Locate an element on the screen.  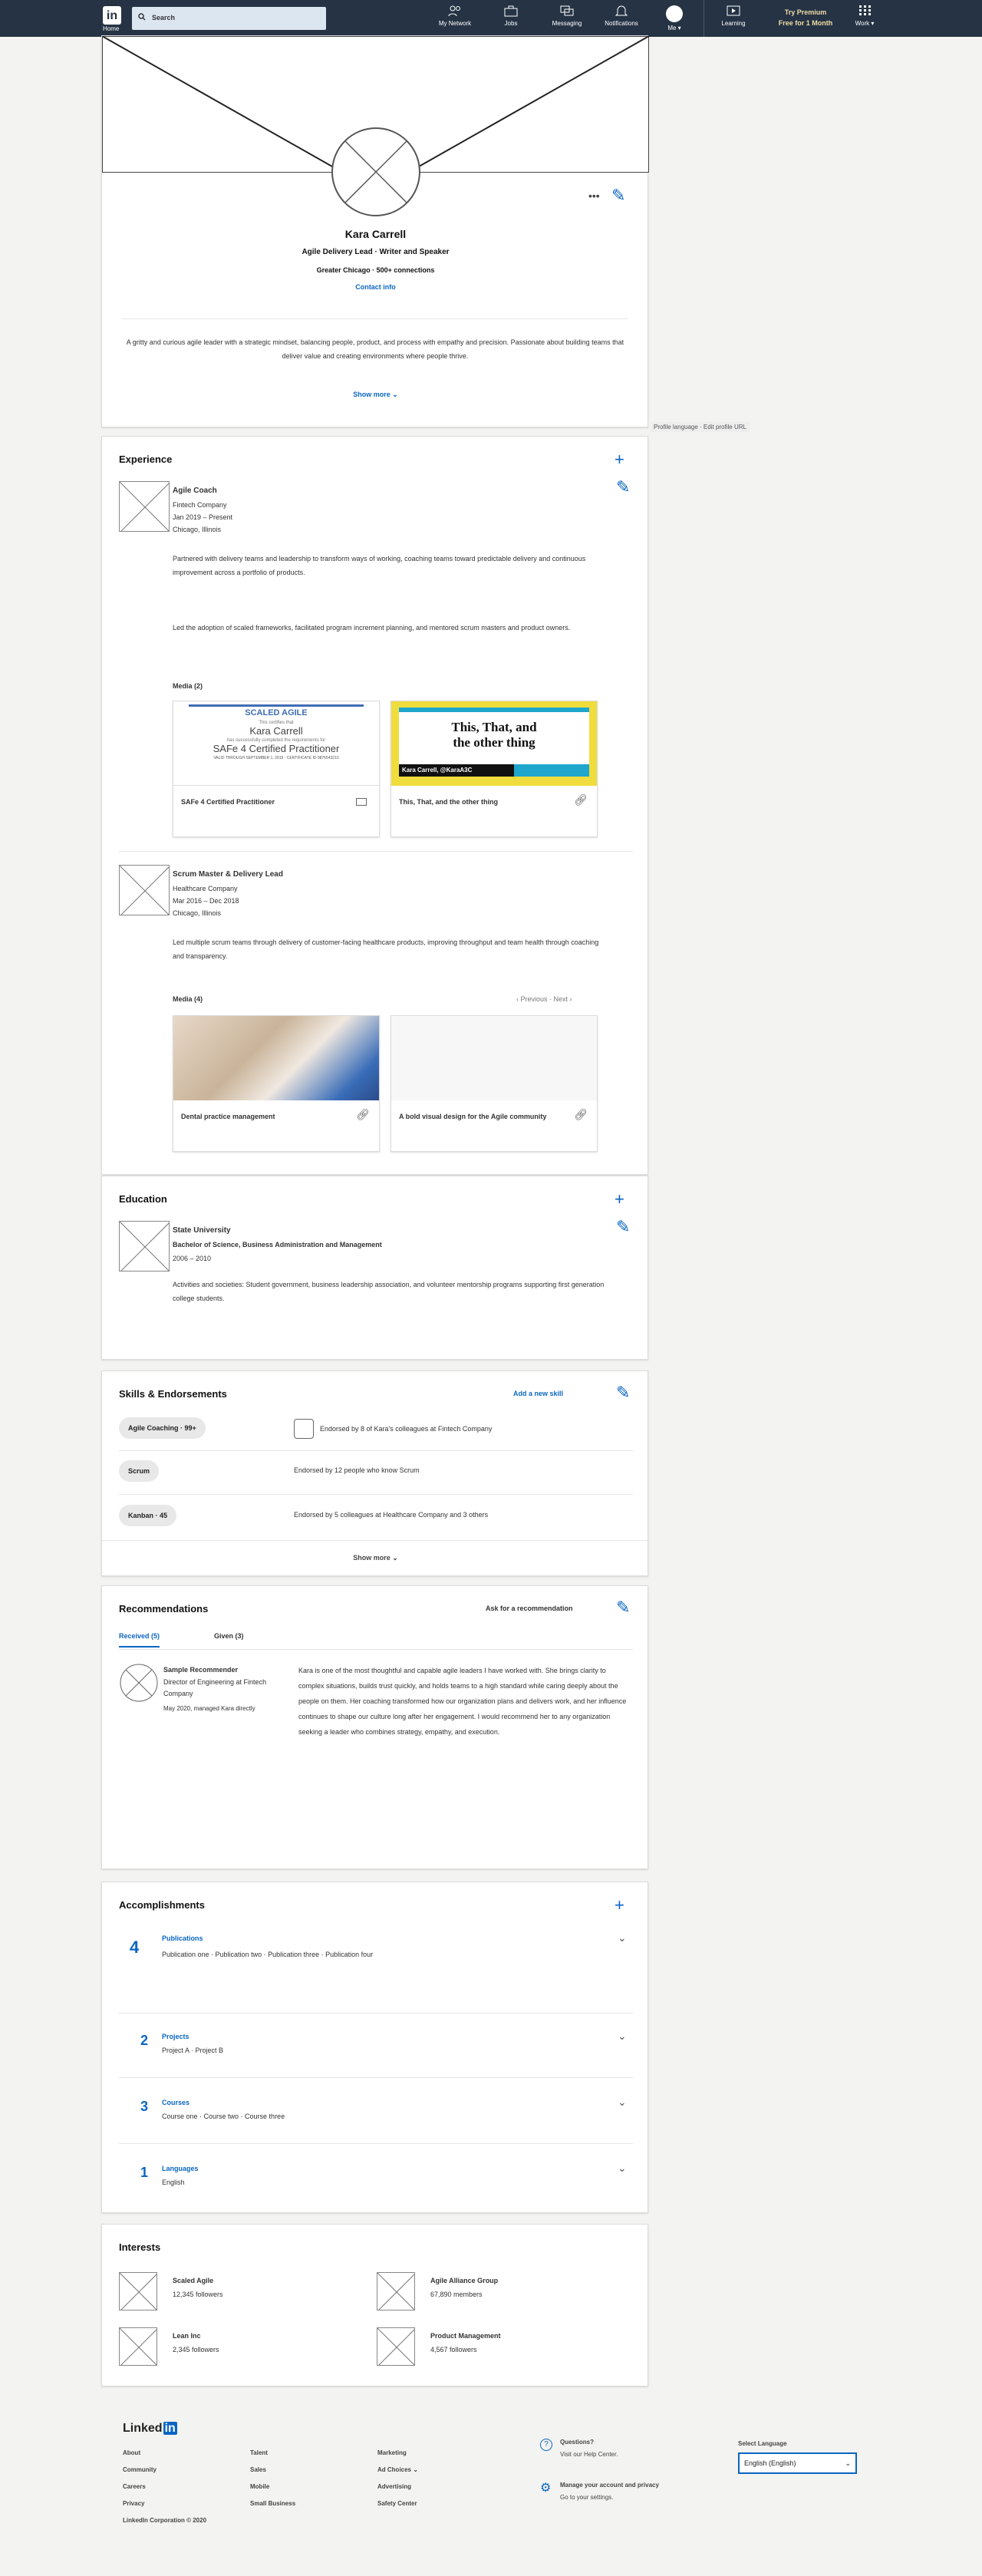
interest-followers: 12,345 followers is located at coordinates (198, 2294).